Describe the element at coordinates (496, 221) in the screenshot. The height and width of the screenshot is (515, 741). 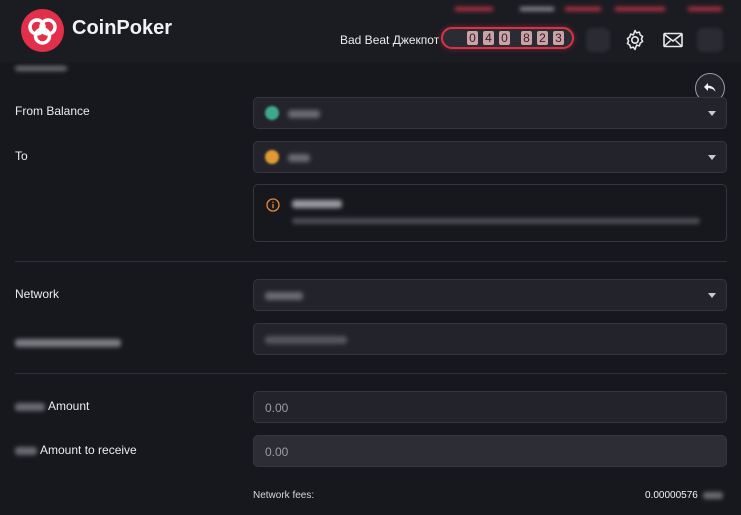
I see `notice-text-blurred` at that location.